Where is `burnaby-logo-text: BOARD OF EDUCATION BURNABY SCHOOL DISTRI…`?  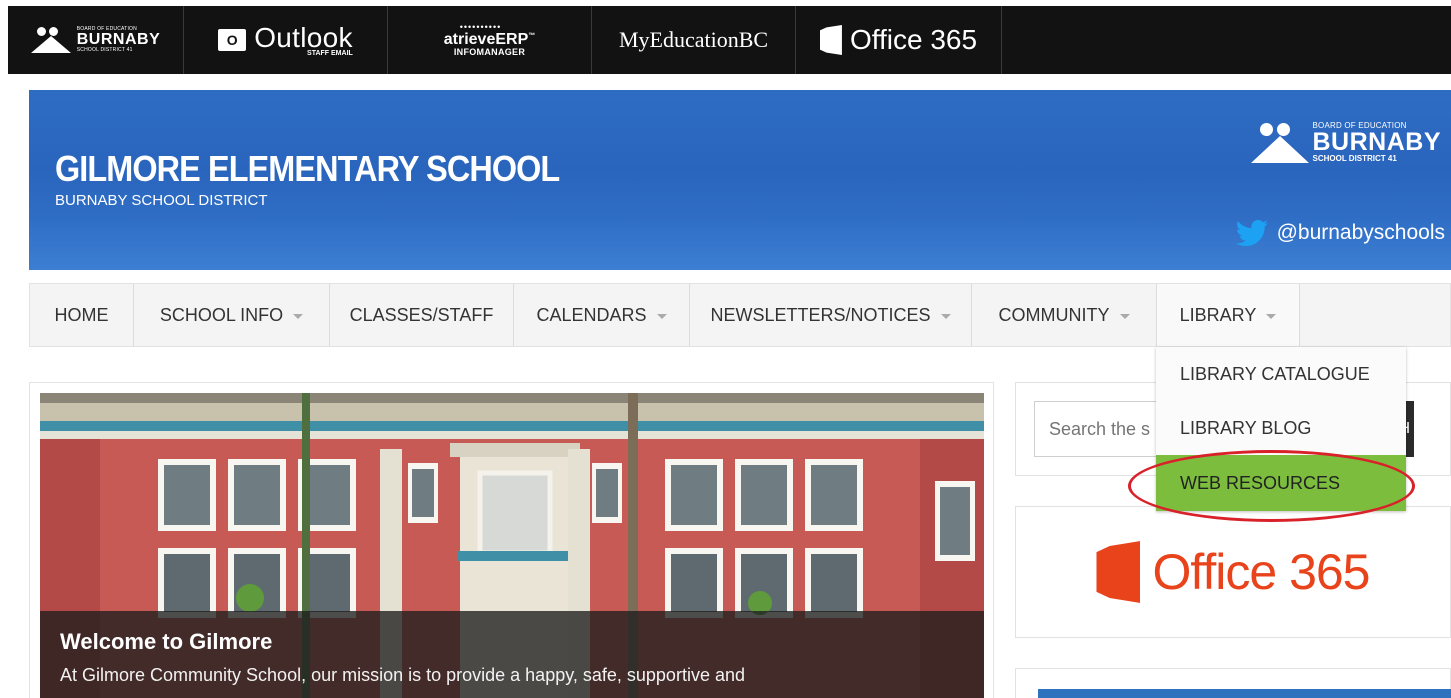 burnaby-logo-text: BOARD OF EDUCATION BURNABY SCHOOL DISTRI… is located at coordinates (119, 40).